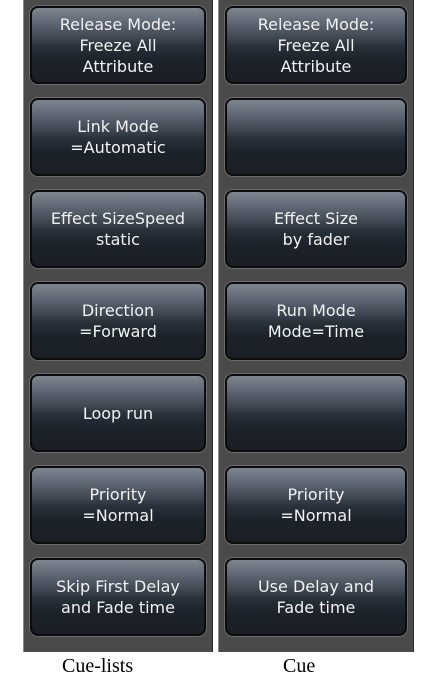 This screenshot has height=681, width=438. I want to click on cue-release-mode-label: Release Mode: Freeze All Attribute, so click(316, 45).